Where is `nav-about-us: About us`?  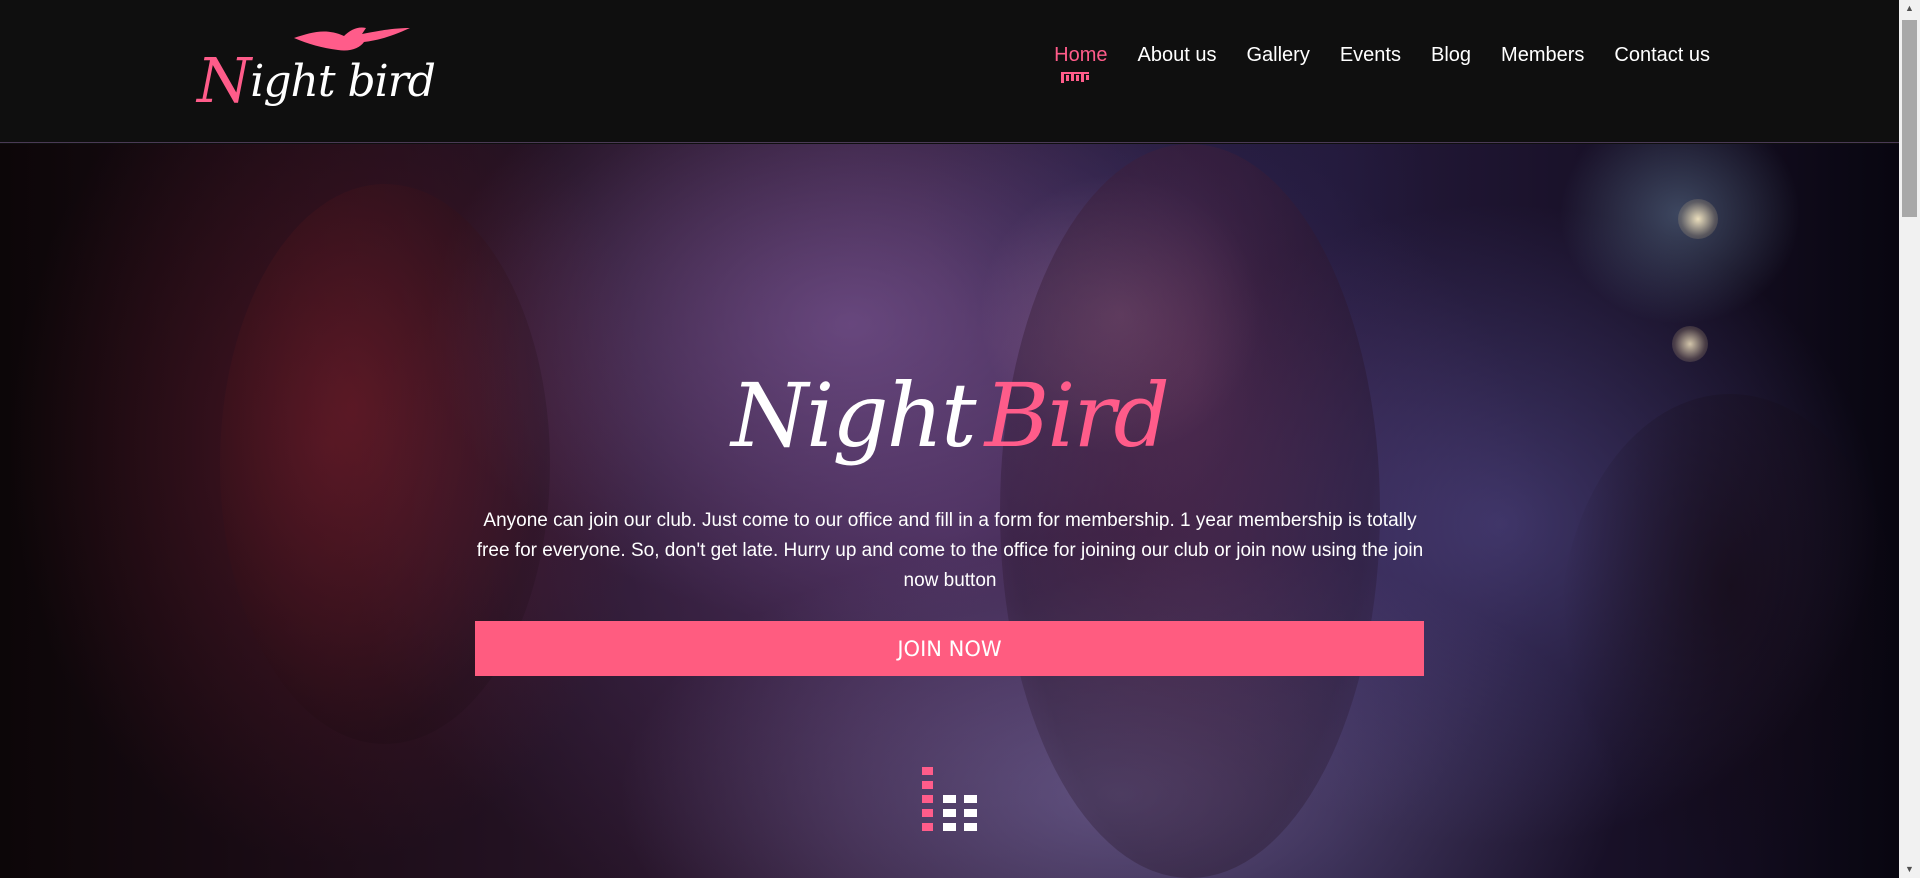
nav-about-us: About us is located at coordinates (1177, 55).